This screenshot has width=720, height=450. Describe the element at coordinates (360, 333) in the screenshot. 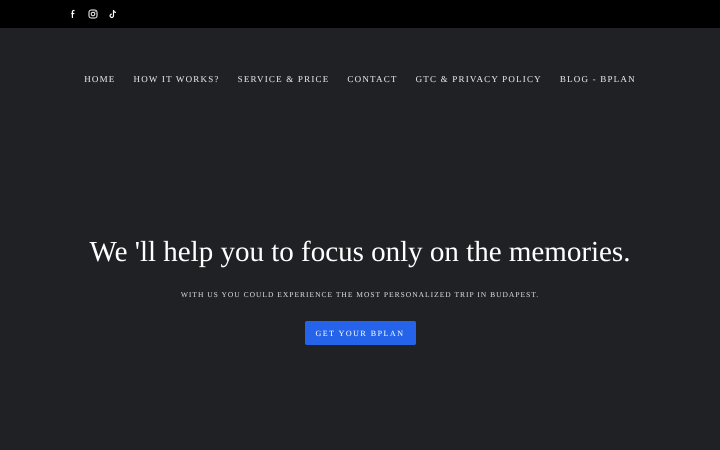

I see `cta-button: GET YOUR BPLAN` at that location.